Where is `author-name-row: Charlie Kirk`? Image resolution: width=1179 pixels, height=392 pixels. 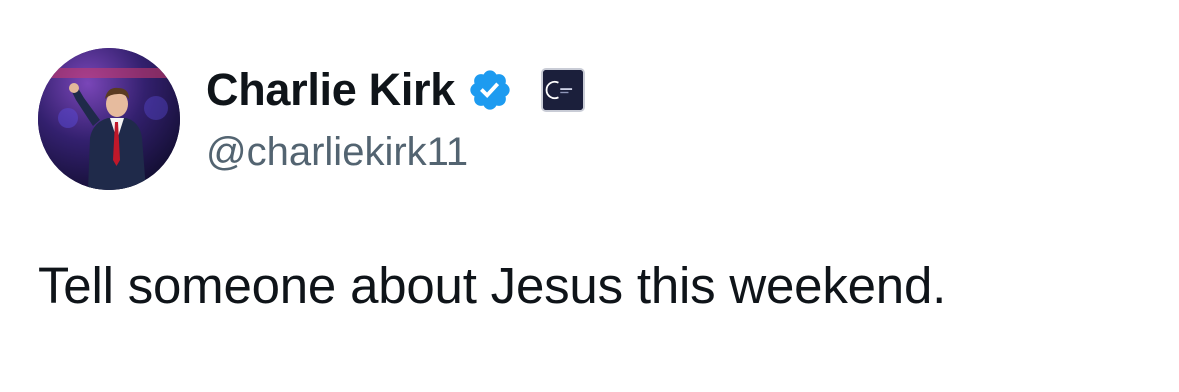 author-name-row: Charlie Kirk is located at coordinates (395, 90).